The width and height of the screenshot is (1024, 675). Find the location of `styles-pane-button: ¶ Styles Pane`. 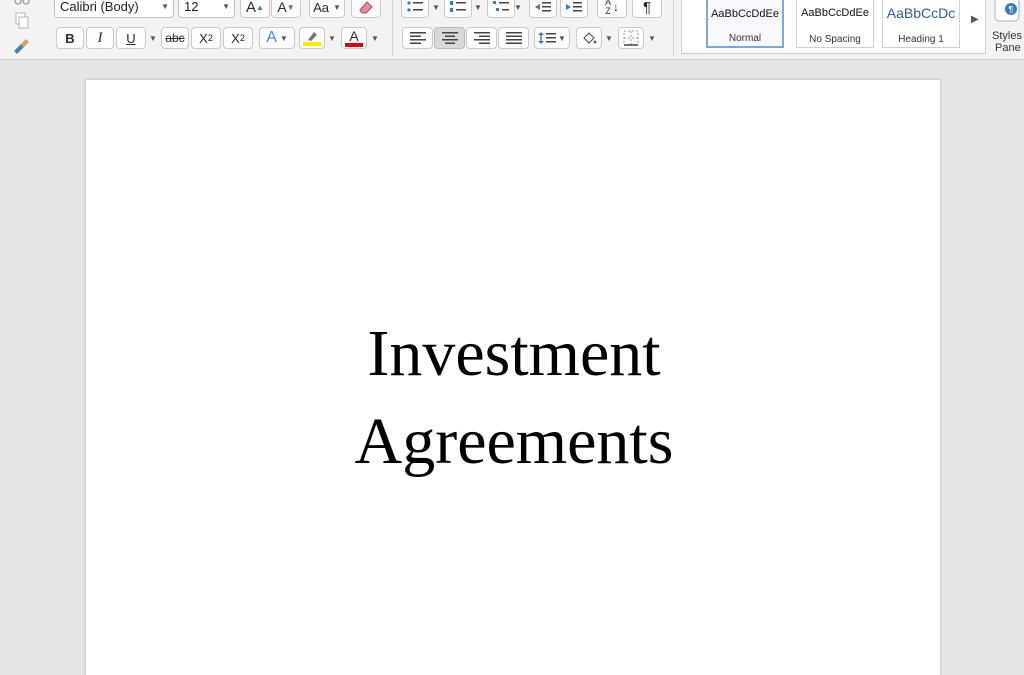

styles-pane-button: ¶ Styles Pane is located at coordinates (1007, 29).